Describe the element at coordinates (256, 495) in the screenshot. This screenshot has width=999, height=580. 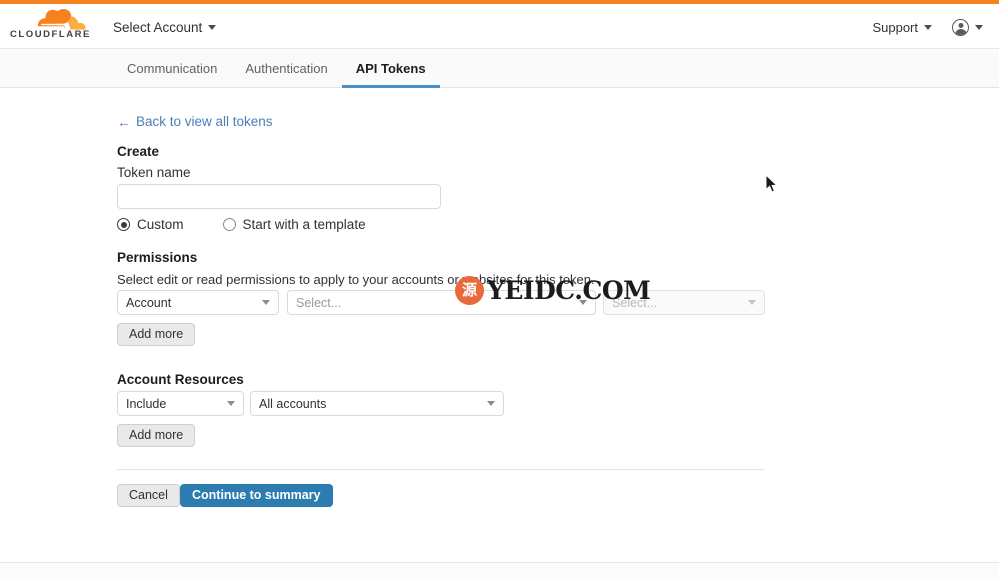
I see `continue-to-summary-button: Continue to summary` at that location.